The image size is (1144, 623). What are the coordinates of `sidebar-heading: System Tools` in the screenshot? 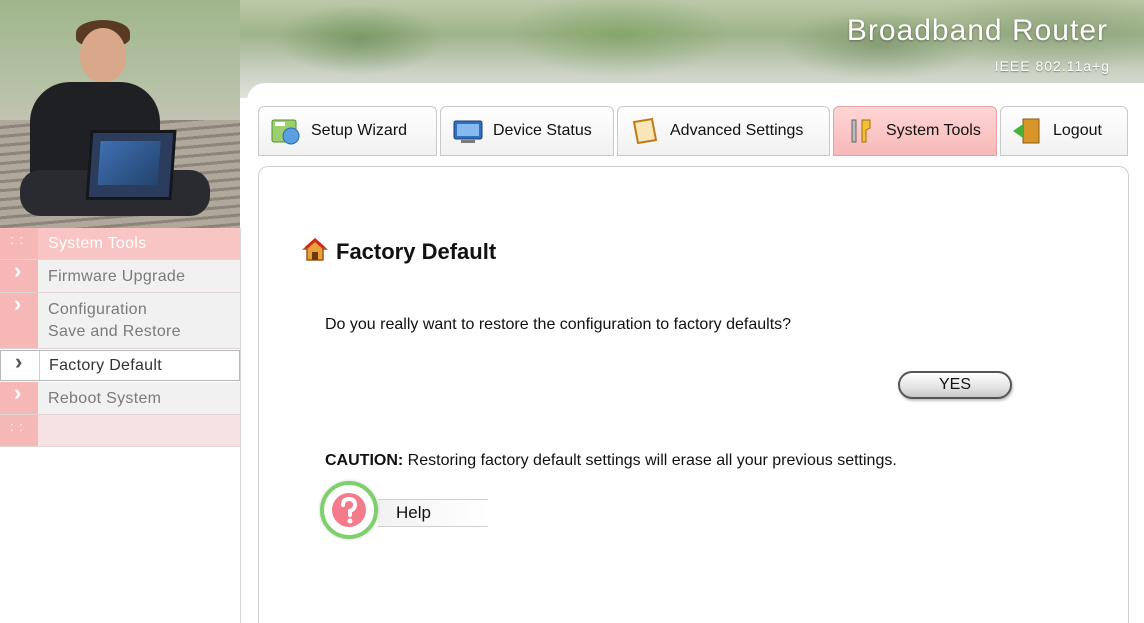 It's located at (120, 244).